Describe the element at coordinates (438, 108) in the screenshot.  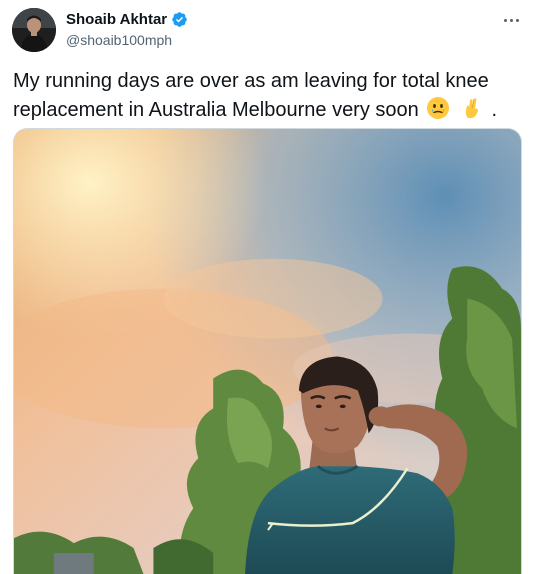
I see `face-holding-back-tears-emoji` at that location.